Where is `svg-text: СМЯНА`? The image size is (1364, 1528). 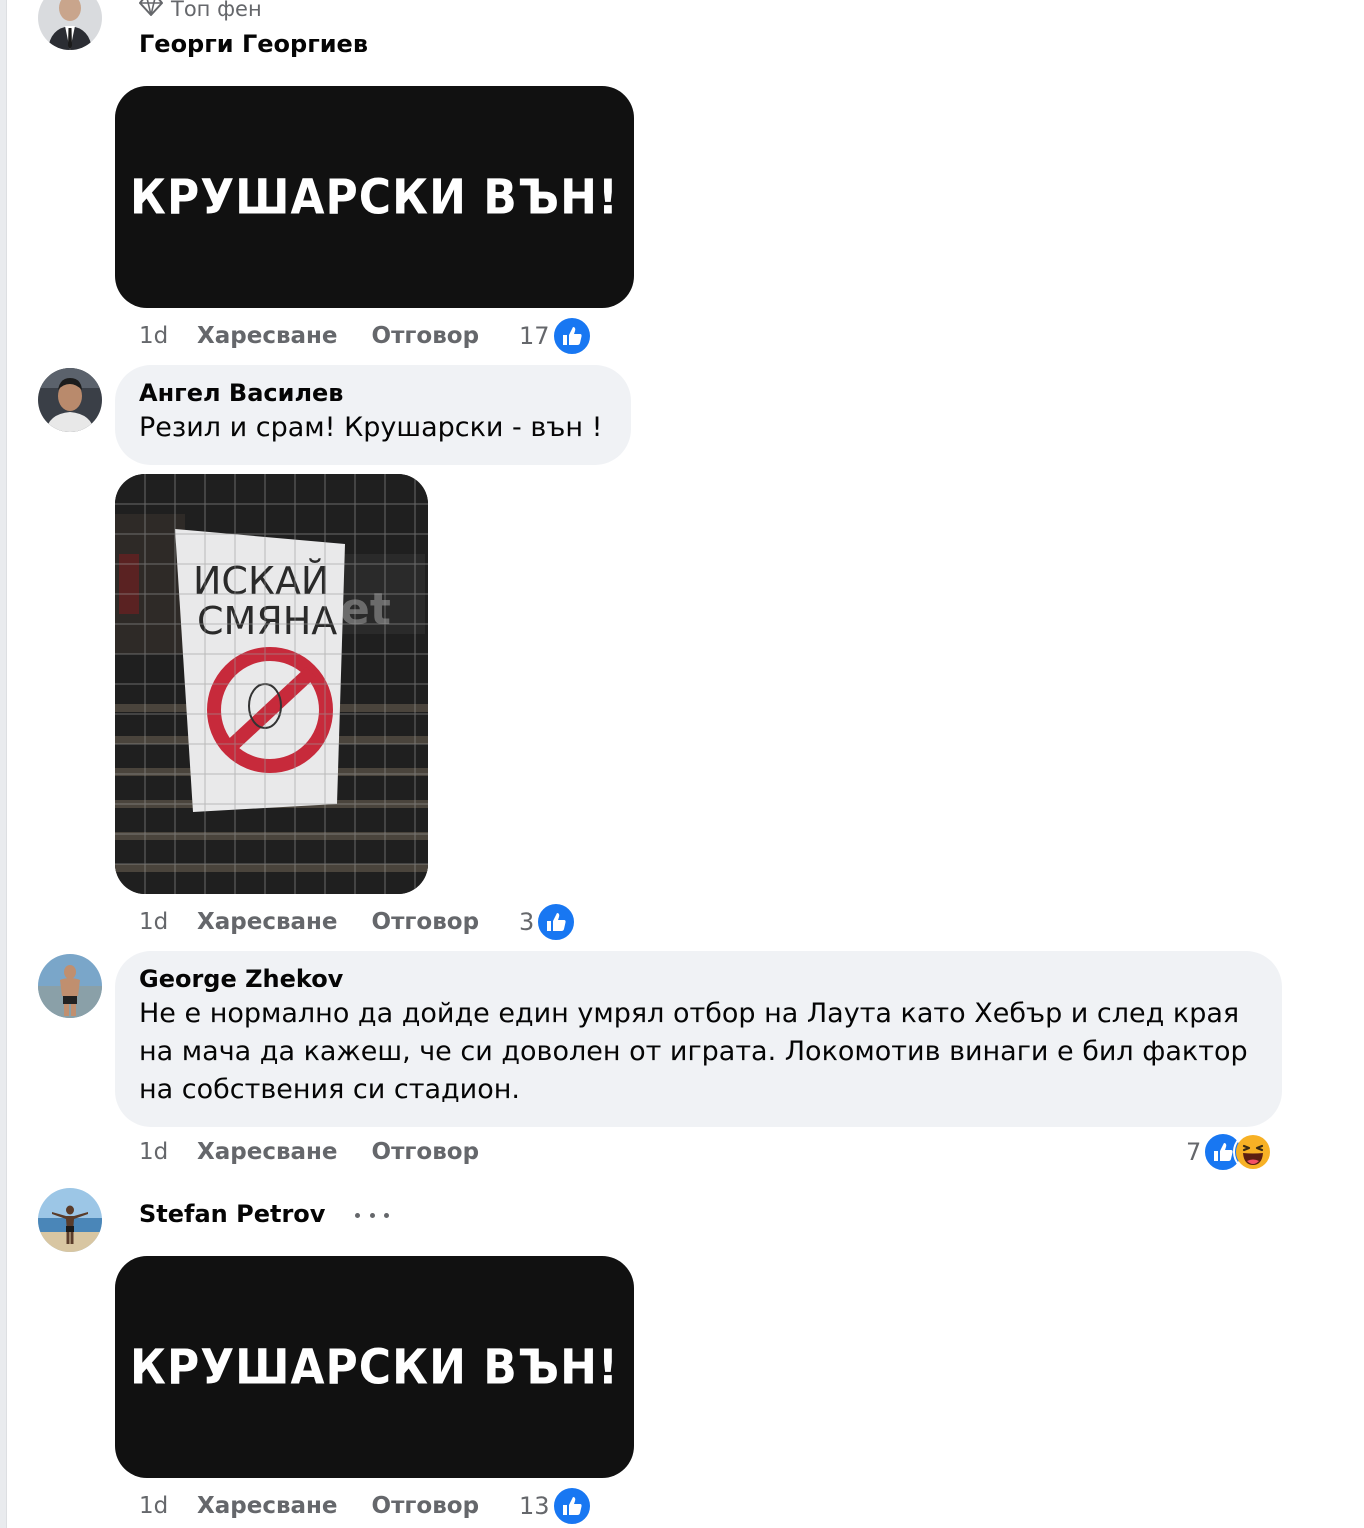 svg-text: СМЯНА is located at coordinates (267, 621).